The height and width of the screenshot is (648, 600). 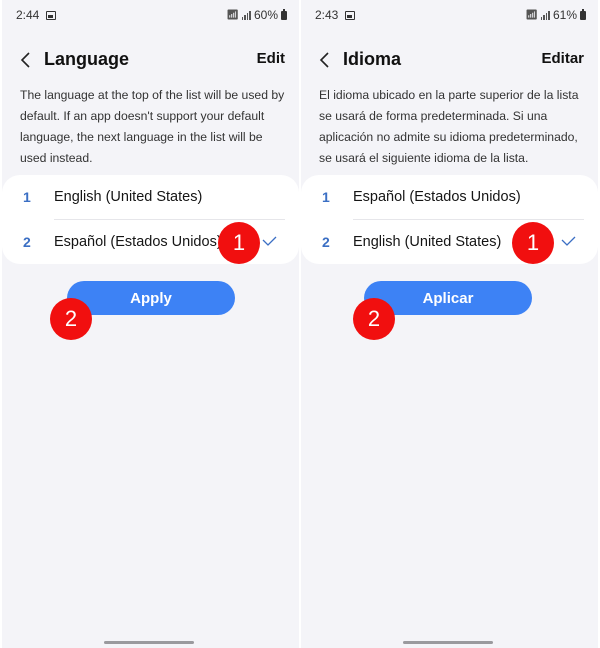 I want to click on edit-button: Edit, so click(x=271, y=58).